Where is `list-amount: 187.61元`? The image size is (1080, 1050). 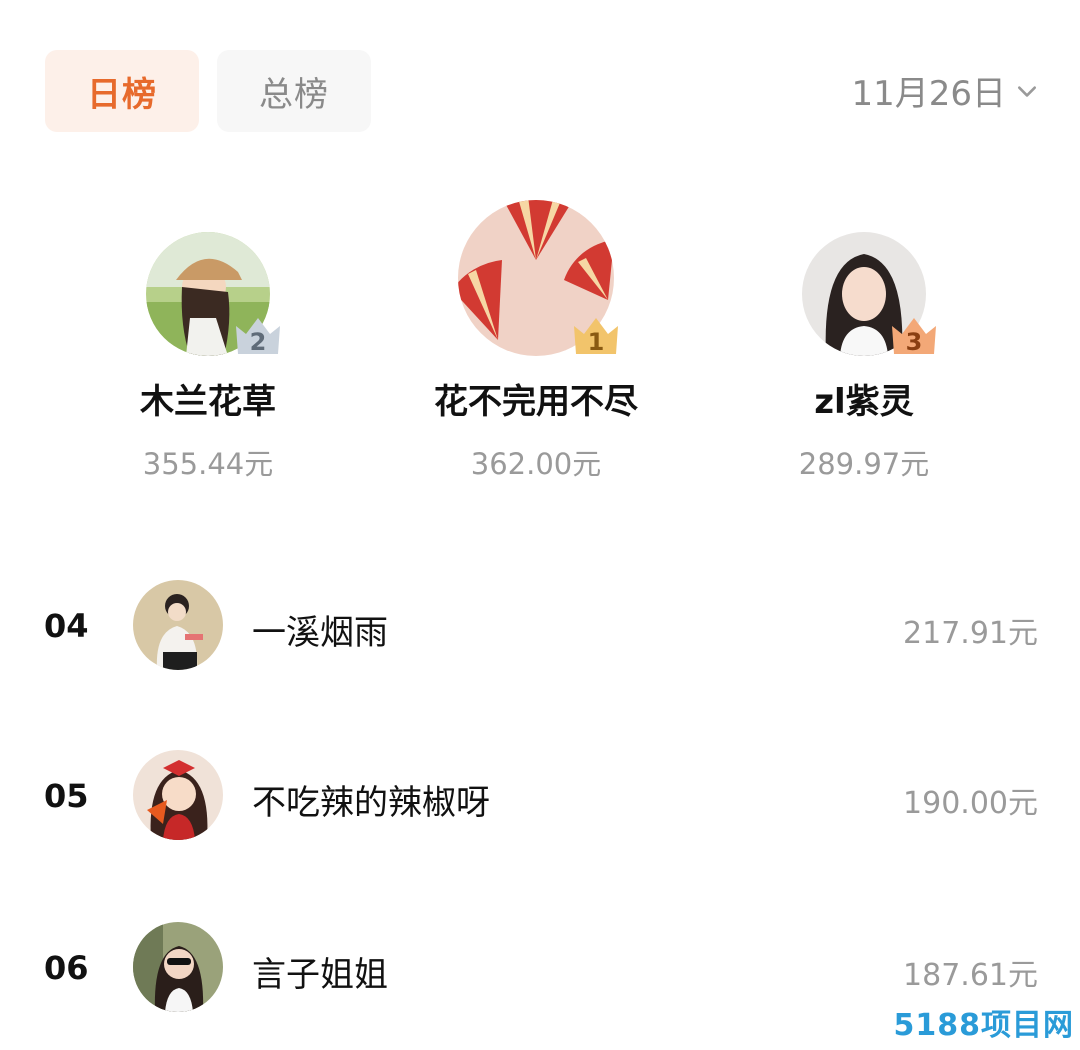 list-amount: 187.61元 is located at coordinates (970, 975).